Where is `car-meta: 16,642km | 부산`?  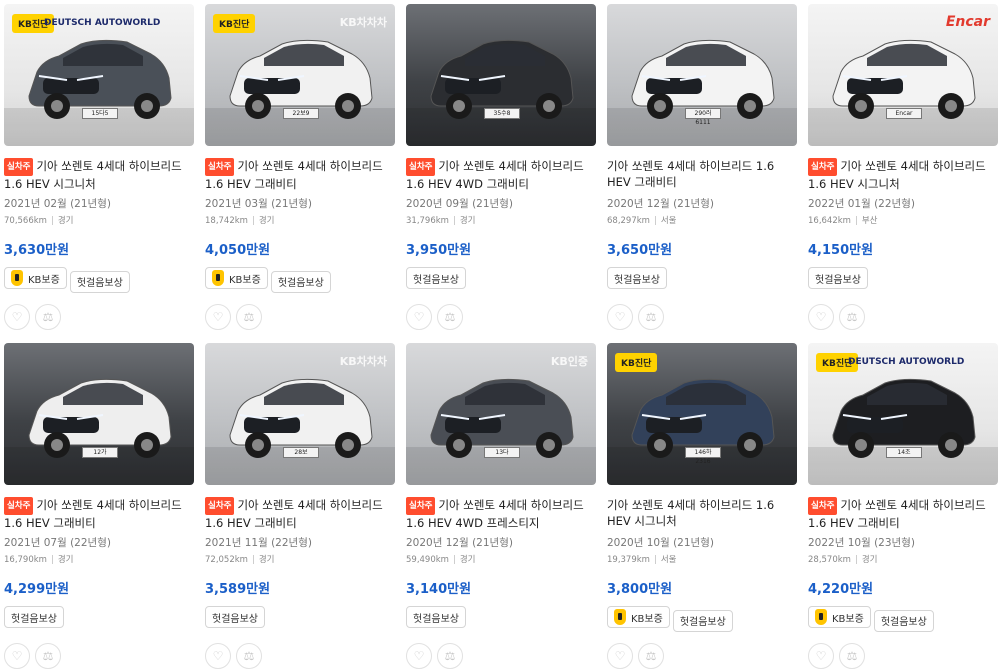
car-meta: 16,642km | 부산 is located at coordinates (903, 220).